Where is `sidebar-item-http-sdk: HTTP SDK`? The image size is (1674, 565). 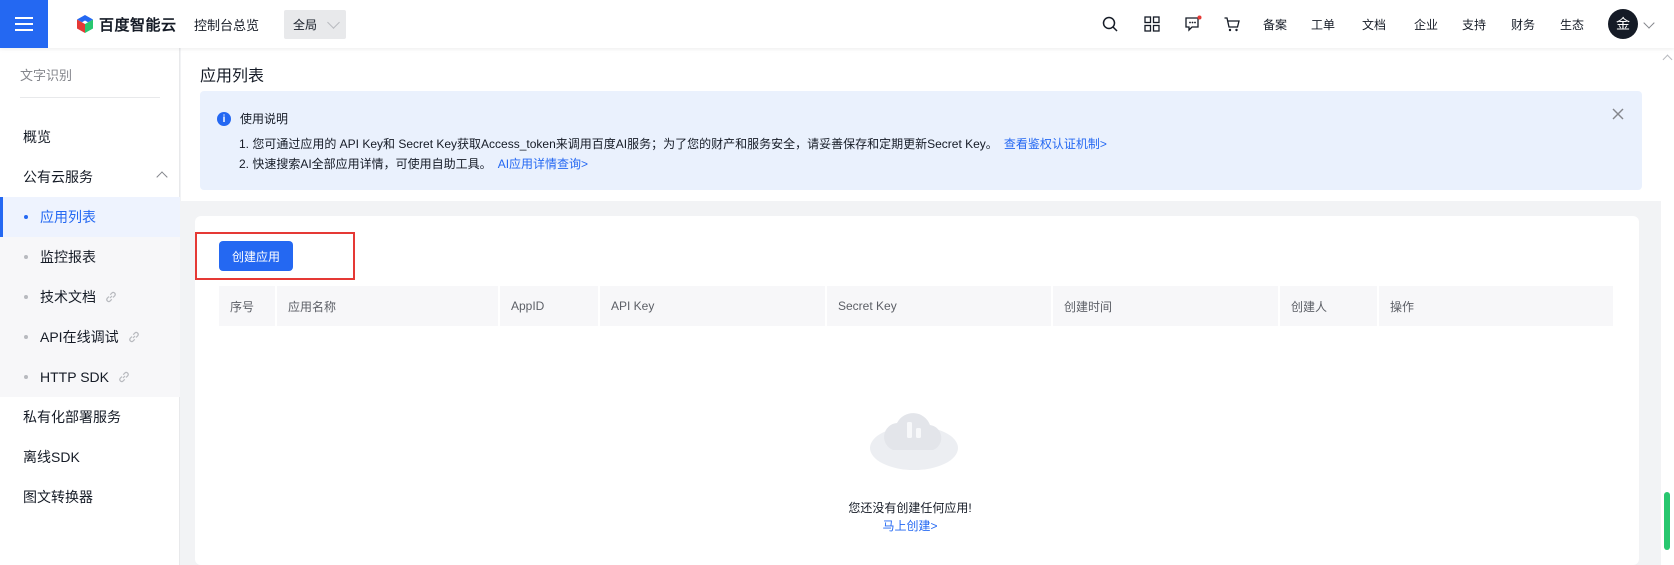
sidebar-item-http-sdk: HTTP SDK is located at coordinates (90, 377).